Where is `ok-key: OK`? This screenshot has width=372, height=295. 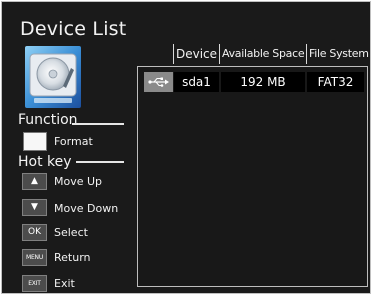
ok-key: OK is located at coordinates (34, 232).